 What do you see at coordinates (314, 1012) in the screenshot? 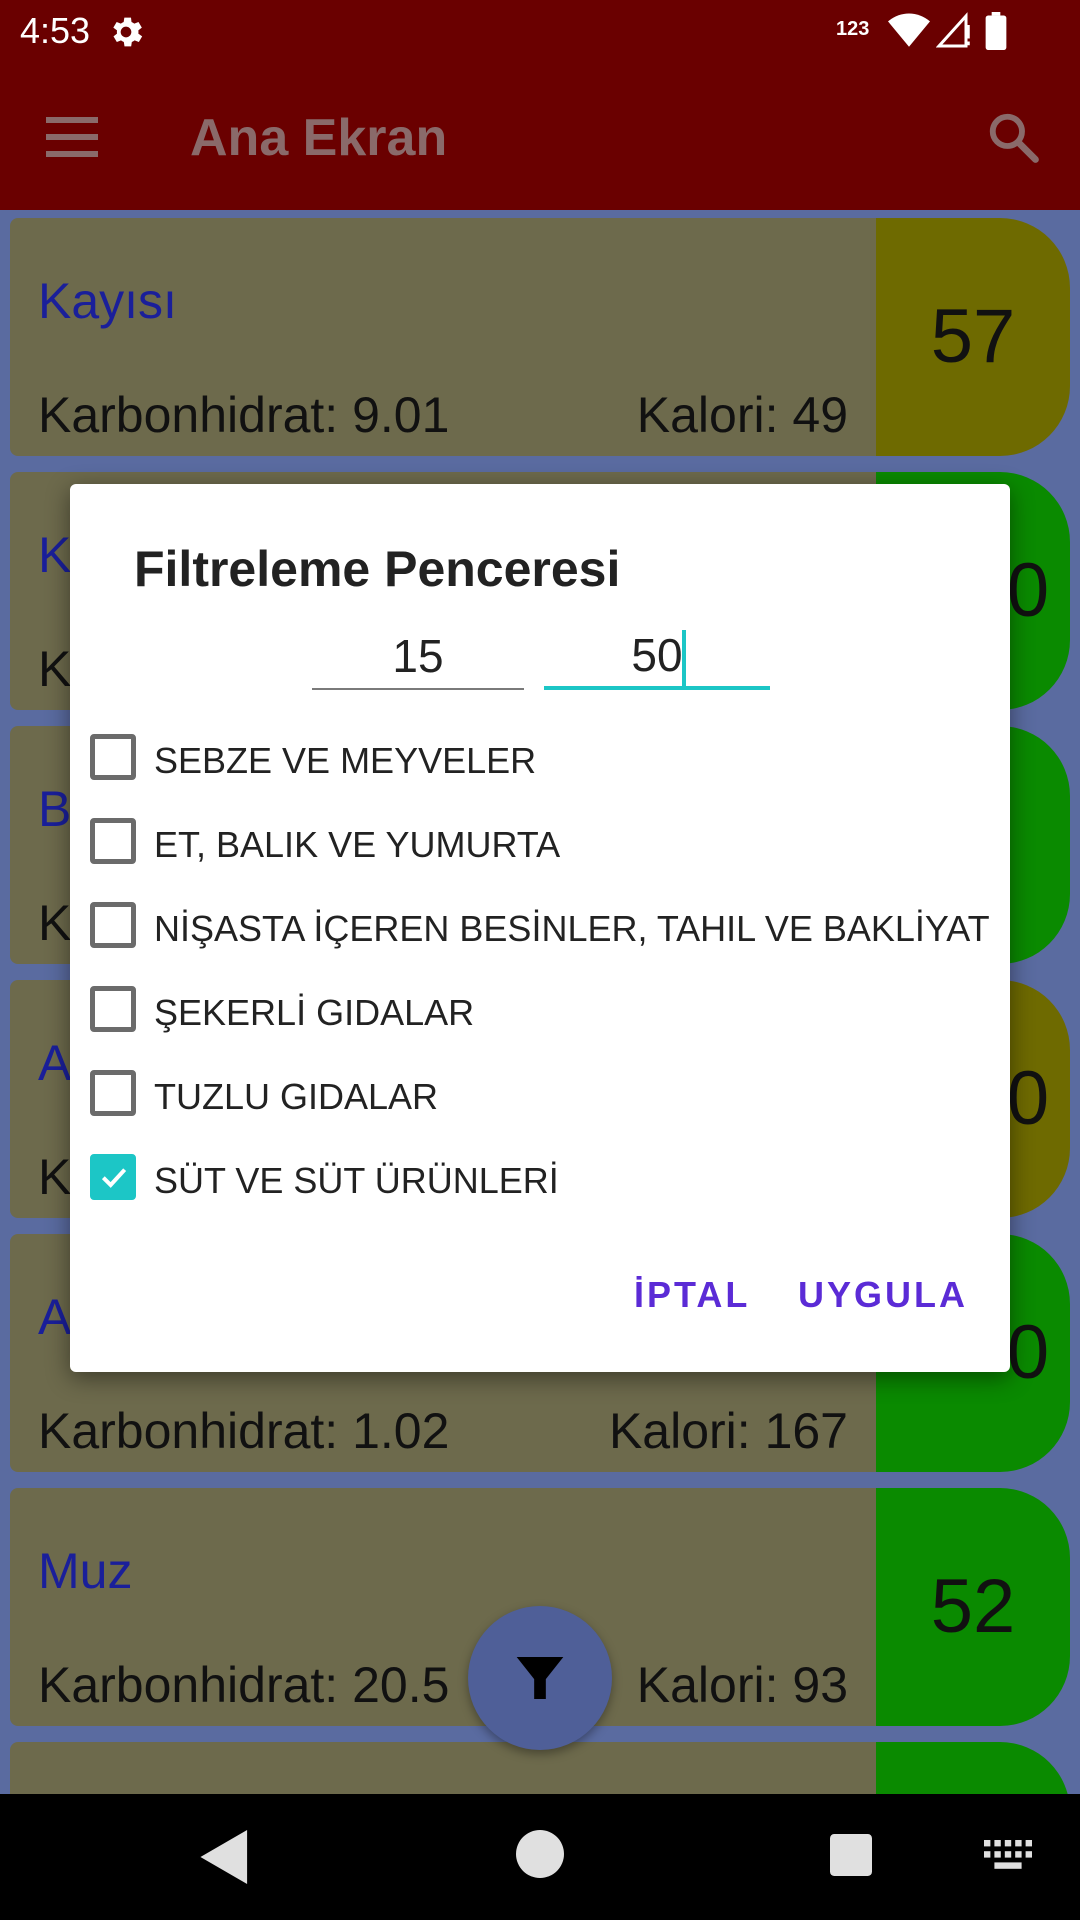
I see `checkbox-label: ŞEKERLİ GIDALAR` at bounding box center [314, 1012].